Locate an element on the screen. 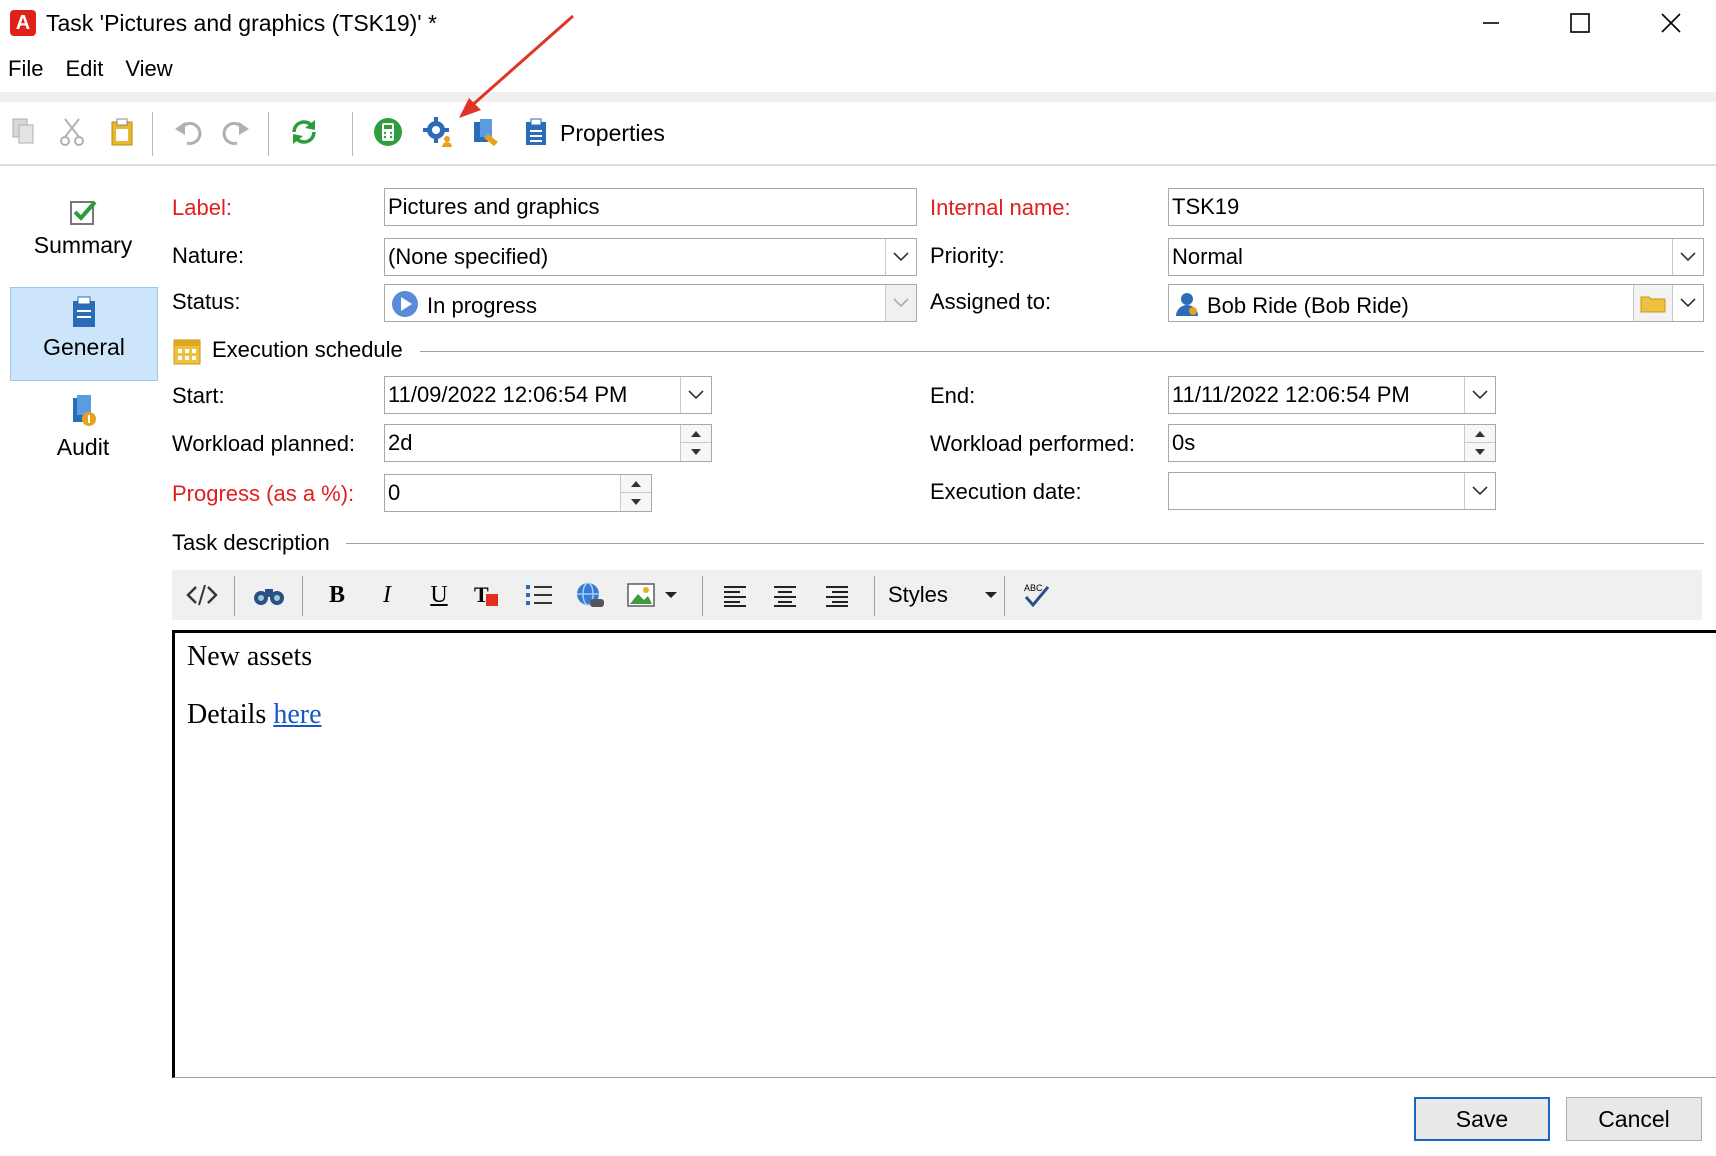 The height and width of the screenshot is (1156, 1716). insert-link-globe-icon is located at coordinates (590, 595).